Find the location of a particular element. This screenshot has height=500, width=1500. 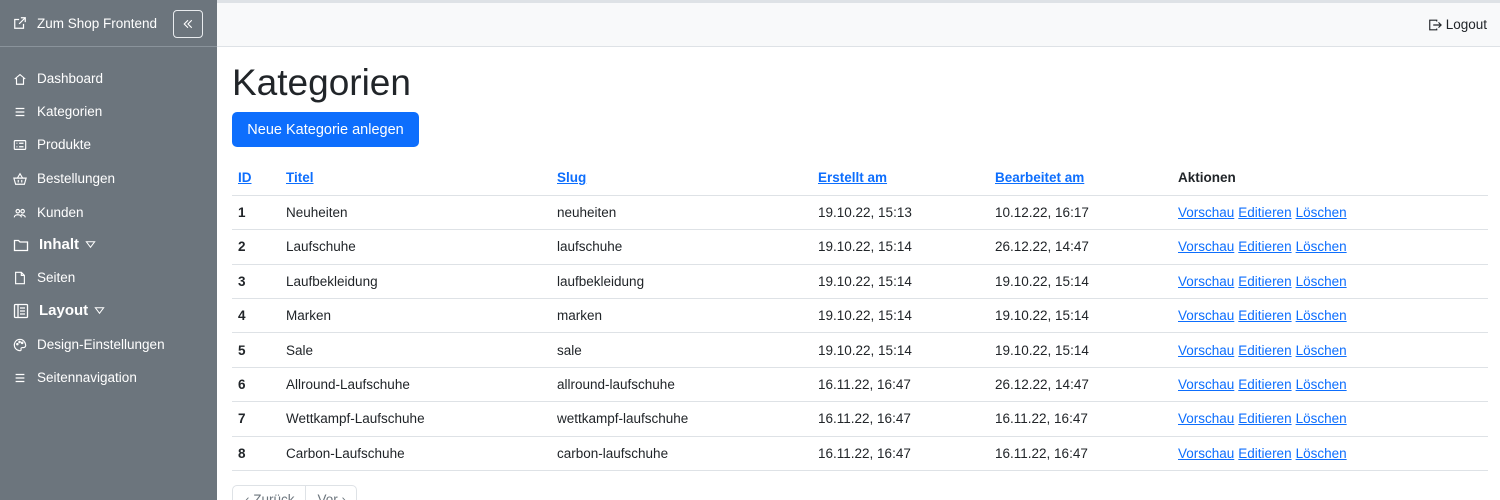

cell-title: Carbon-Laufschuhe is located at coordinates (415, 454).